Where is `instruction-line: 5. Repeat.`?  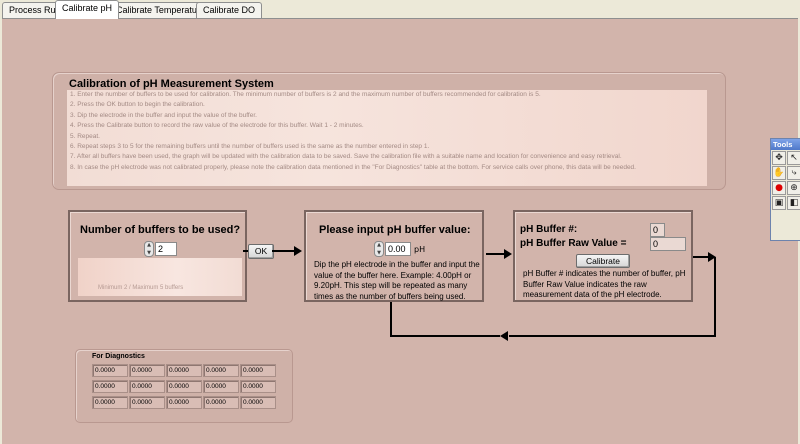 instruction-line: 5. Repeat. is located at coordinates (85, 136).